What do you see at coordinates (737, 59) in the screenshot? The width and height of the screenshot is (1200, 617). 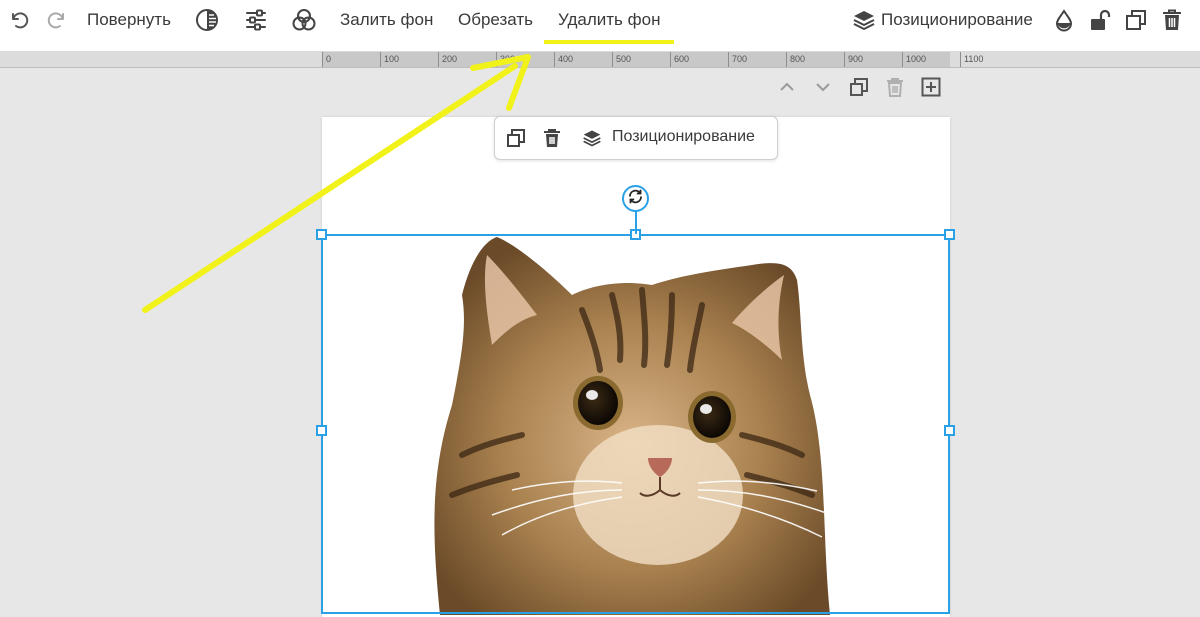 I see `ruler-tick: 700` at bounding box center [737, 59].